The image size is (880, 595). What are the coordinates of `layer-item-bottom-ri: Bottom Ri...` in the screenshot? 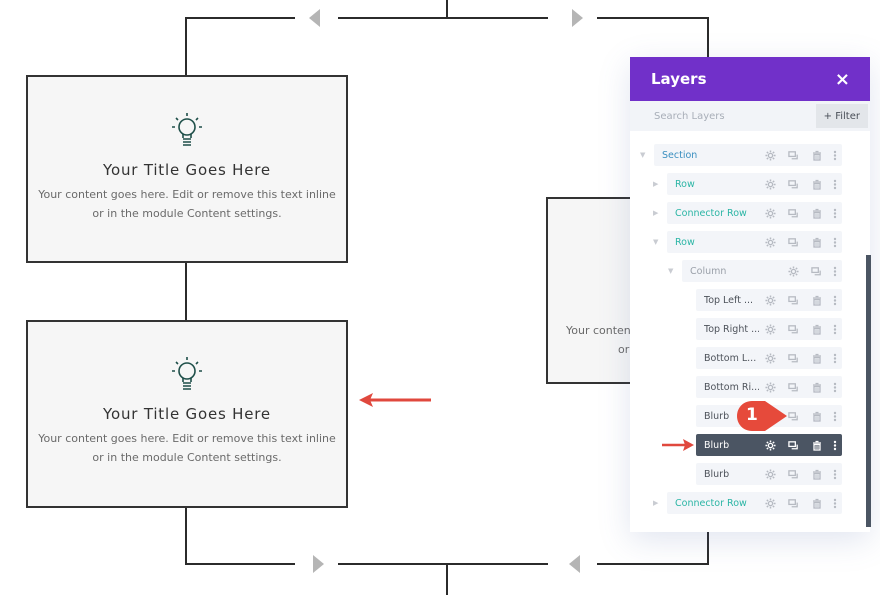 It's located at (769, 387).